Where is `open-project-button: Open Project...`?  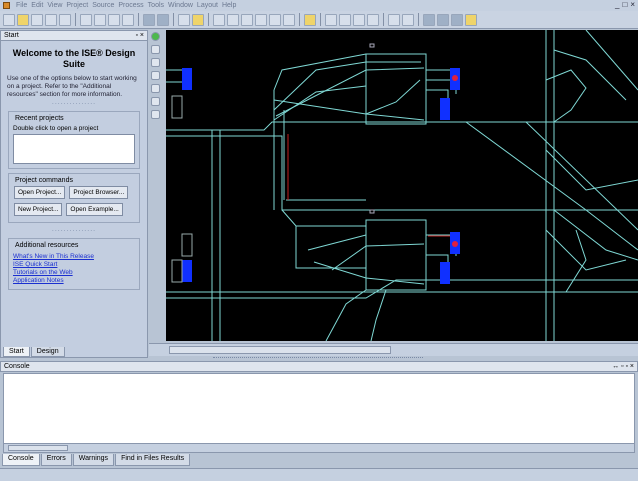
open-project-button: Open Project... is located at coordinates (40, 192).